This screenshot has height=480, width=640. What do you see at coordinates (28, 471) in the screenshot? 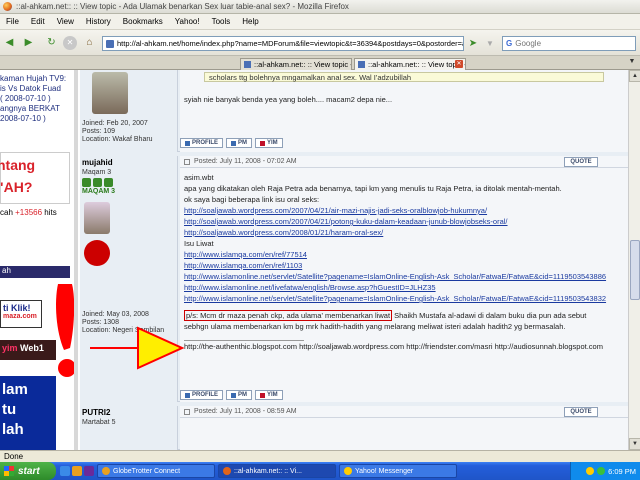
I see `start-button: start` at bounding box center [28, 471].